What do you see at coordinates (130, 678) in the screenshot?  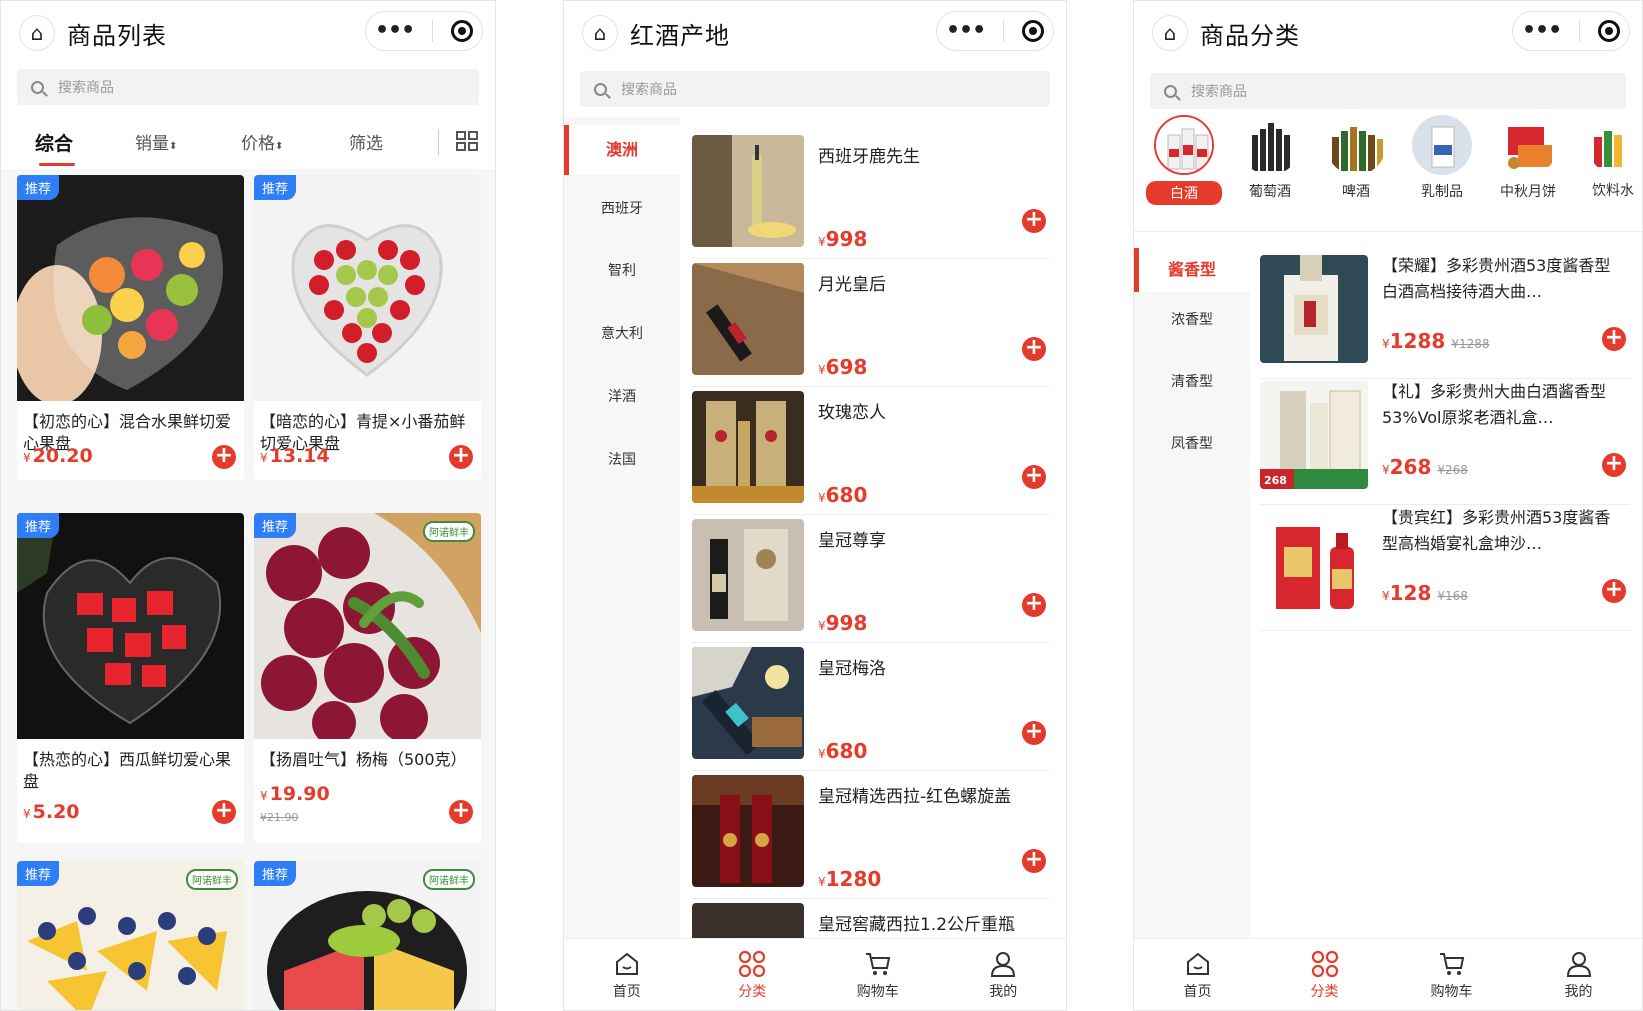 I see `product-card: 推荐 【热恋的心】西瓜鲜切爱心果盘 ¥5.20 +` at bounding box center [130, 678].